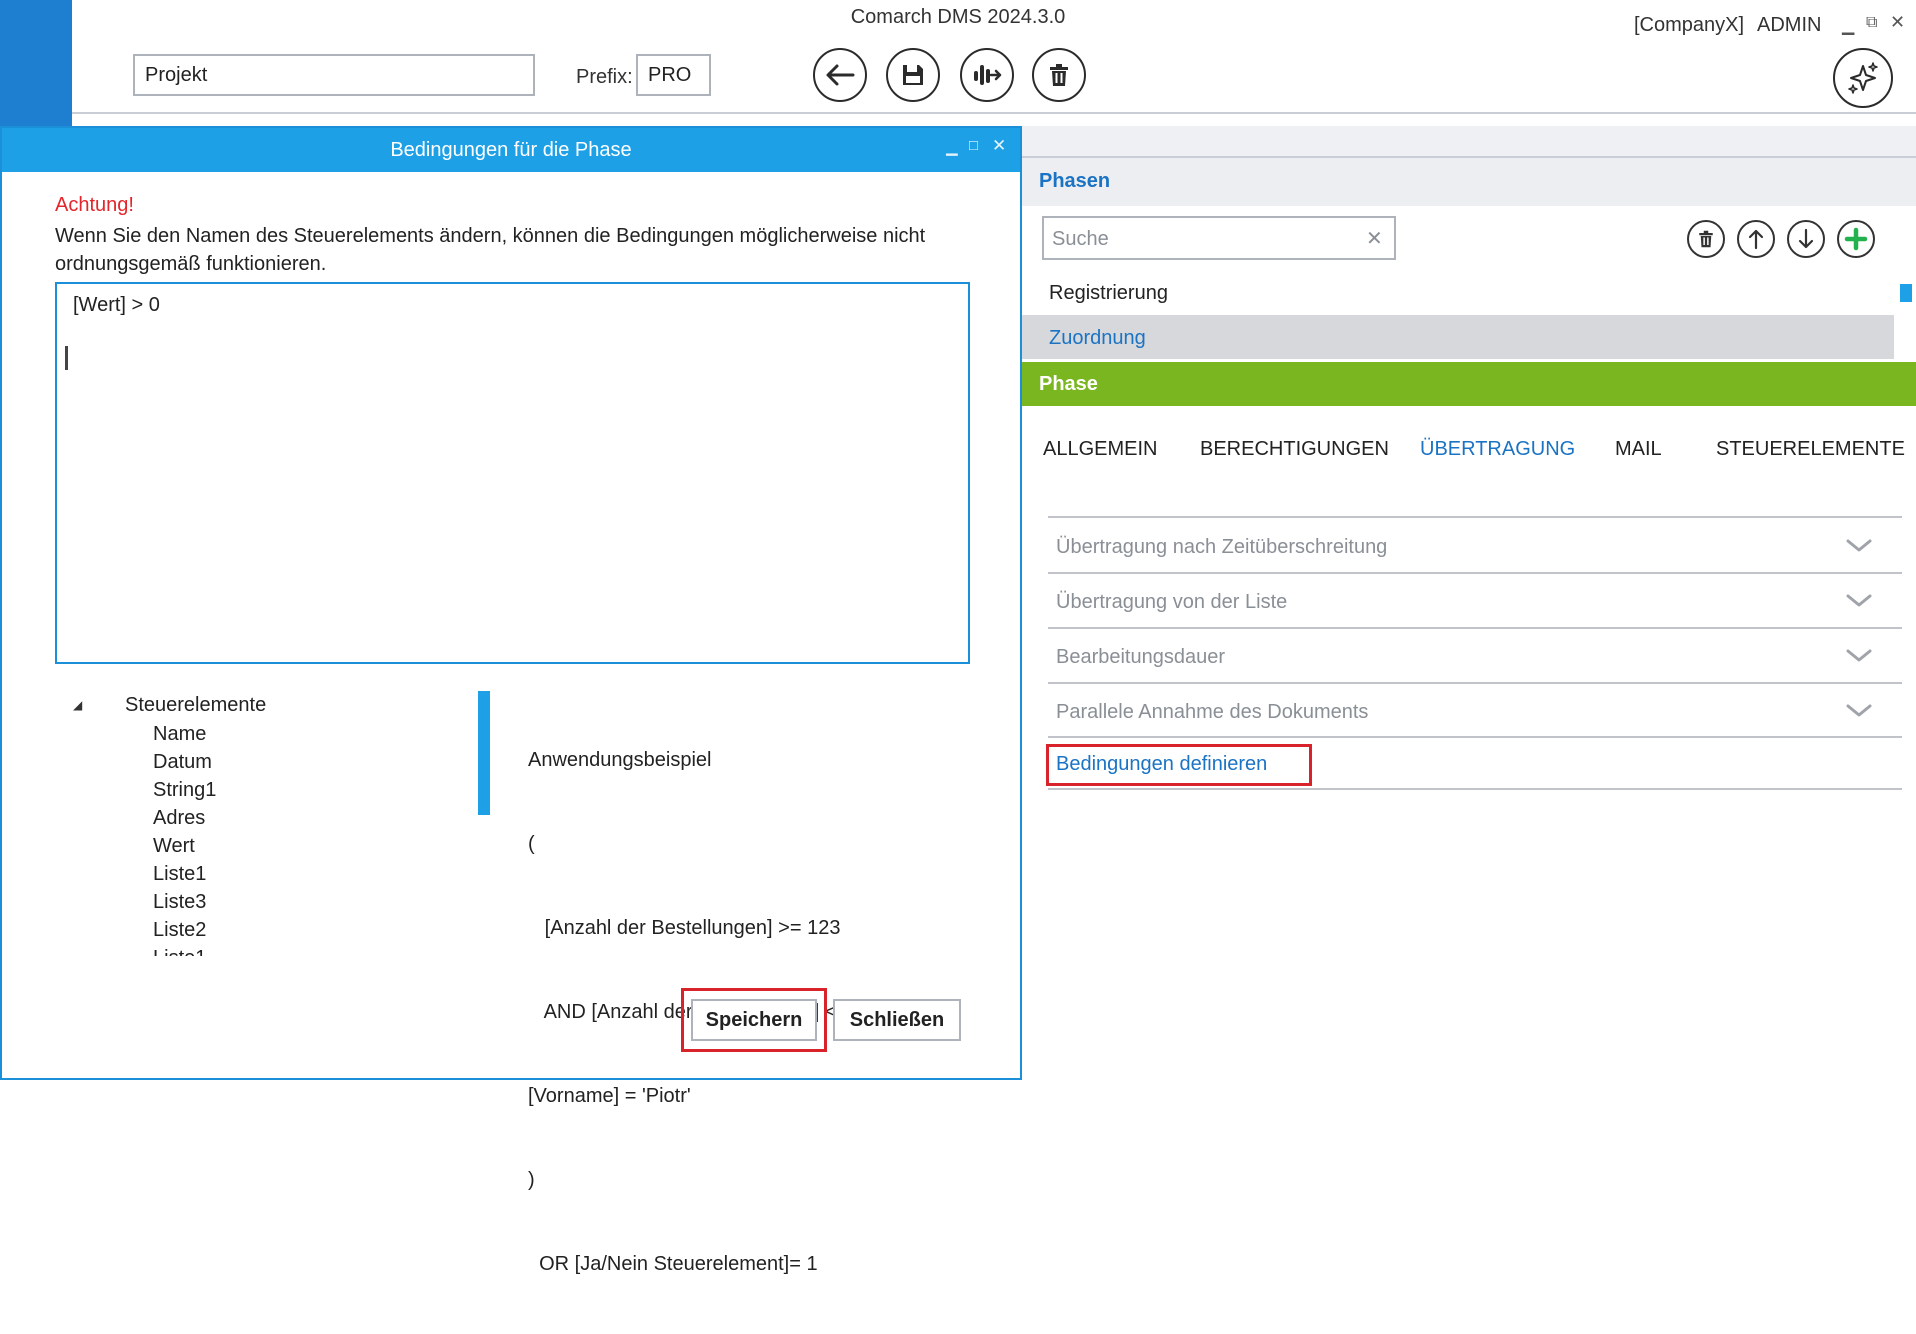 Image resolution: width=1916 pixels, height=1334 pixels. What do you see at coordinates (179, 902) in the screenshot?
I see `tree-item: Liste3` at bounding box center [179, 902].